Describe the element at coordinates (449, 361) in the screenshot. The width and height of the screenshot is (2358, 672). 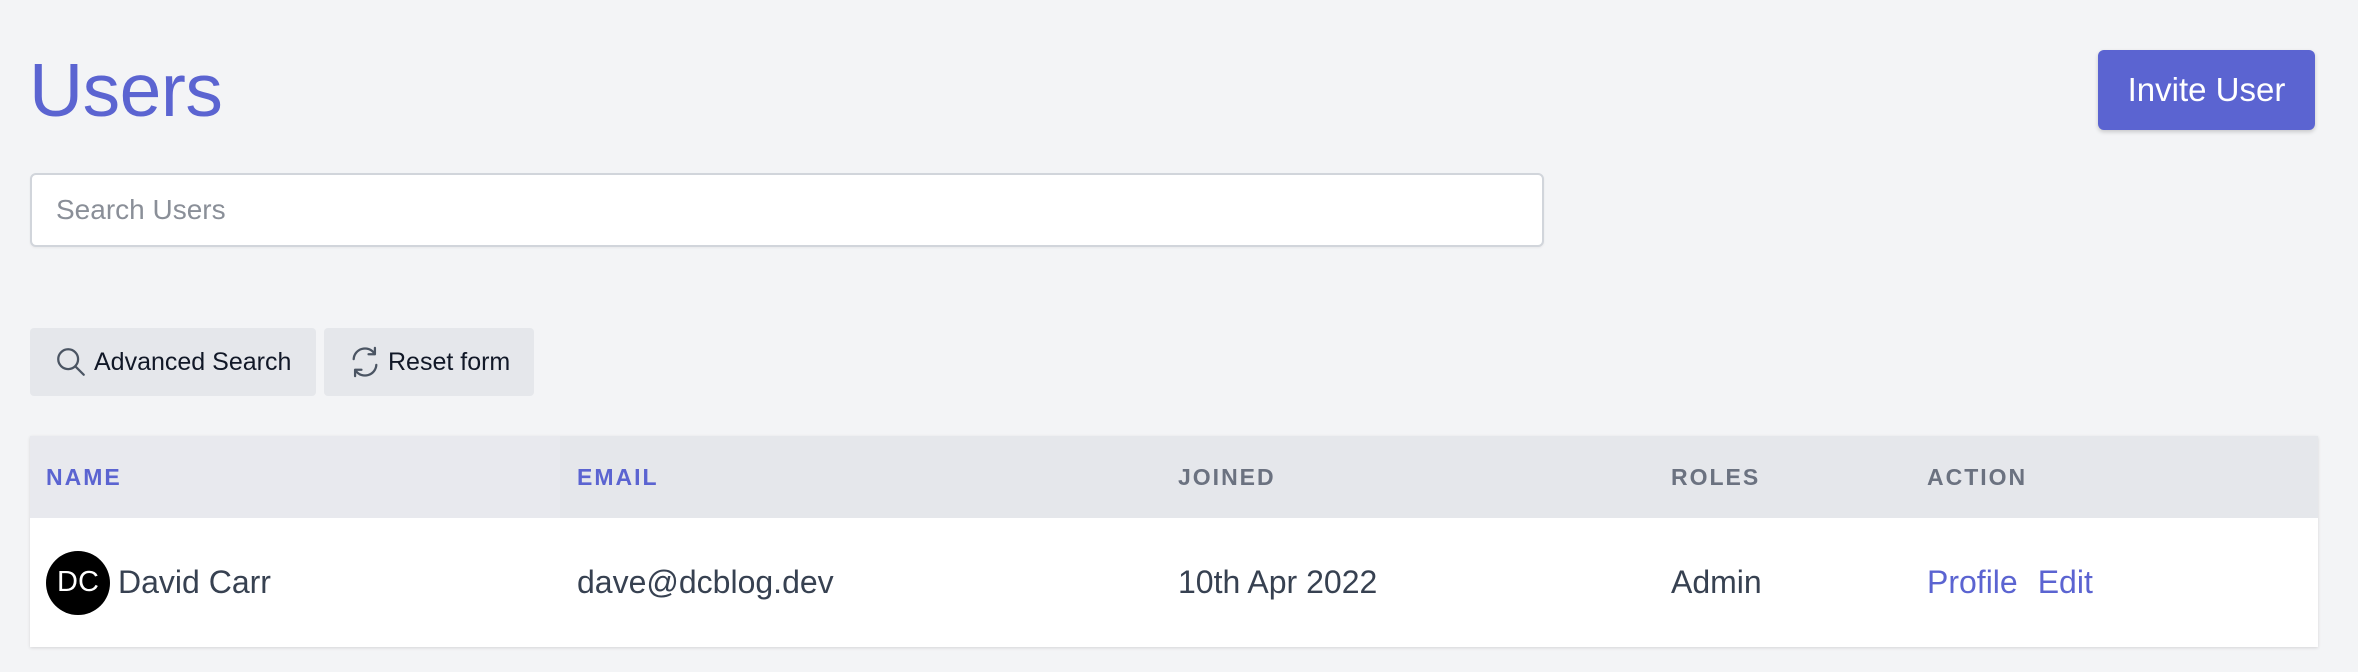
I see `reset-form-label: Reset form` at that location.